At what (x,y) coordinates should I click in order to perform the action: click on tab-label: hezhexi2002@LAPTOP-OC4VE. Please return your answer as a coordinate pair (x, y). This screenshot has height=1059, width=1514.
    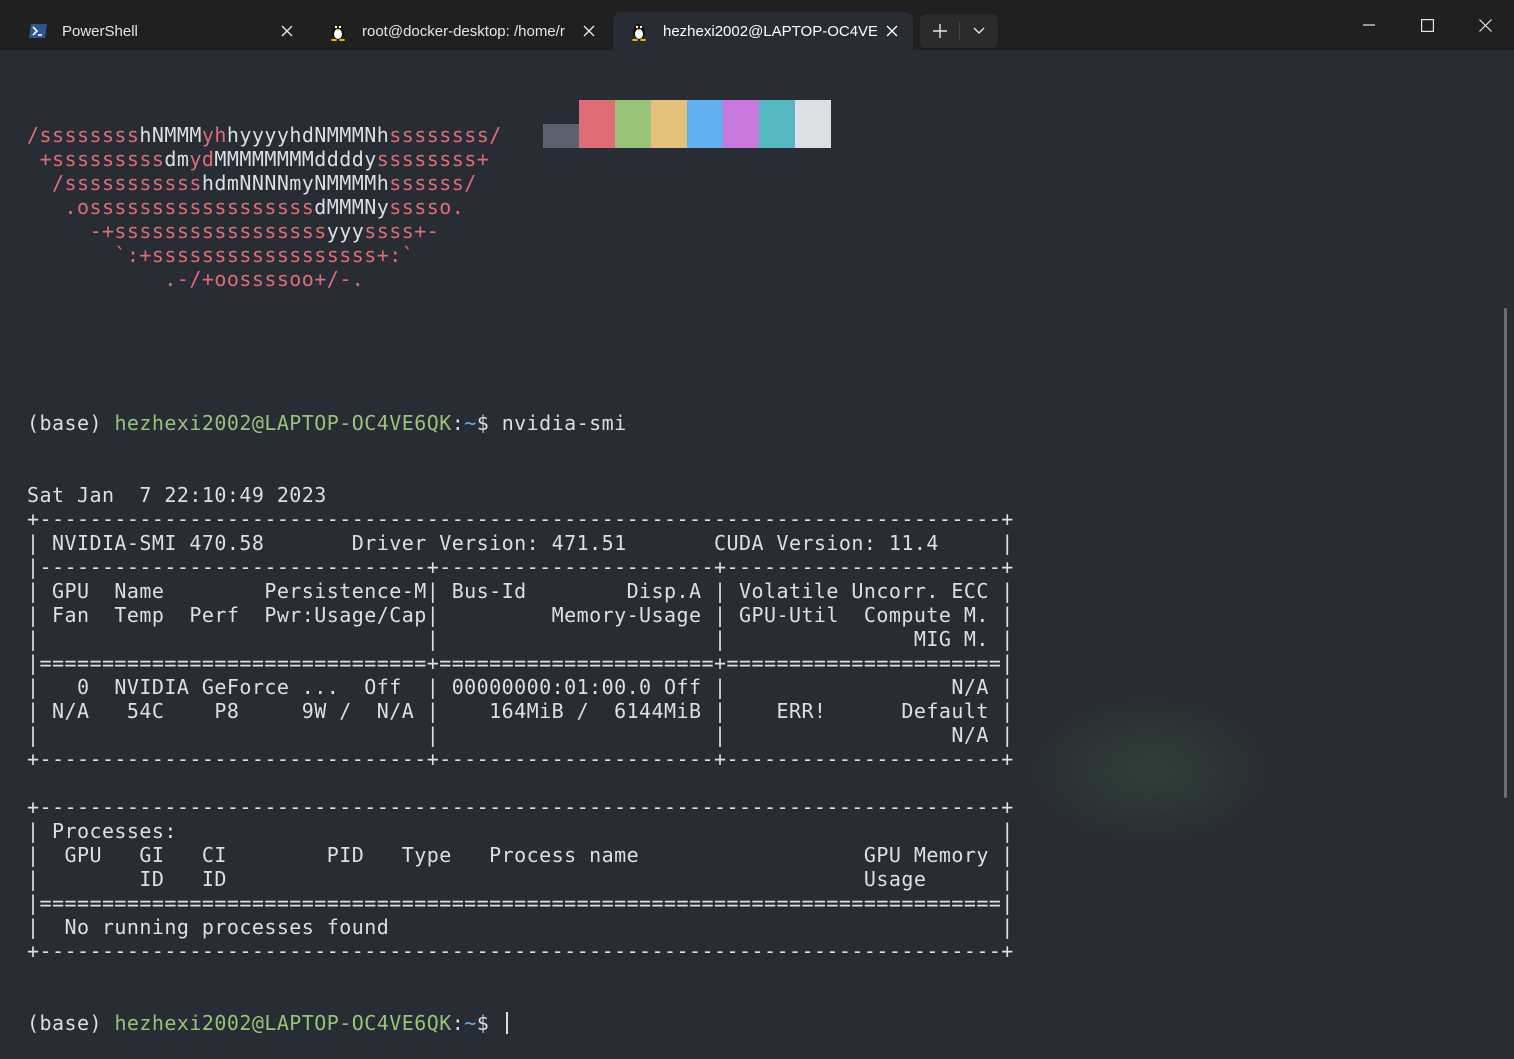
    Looking at the image, I should click on (770, 31).